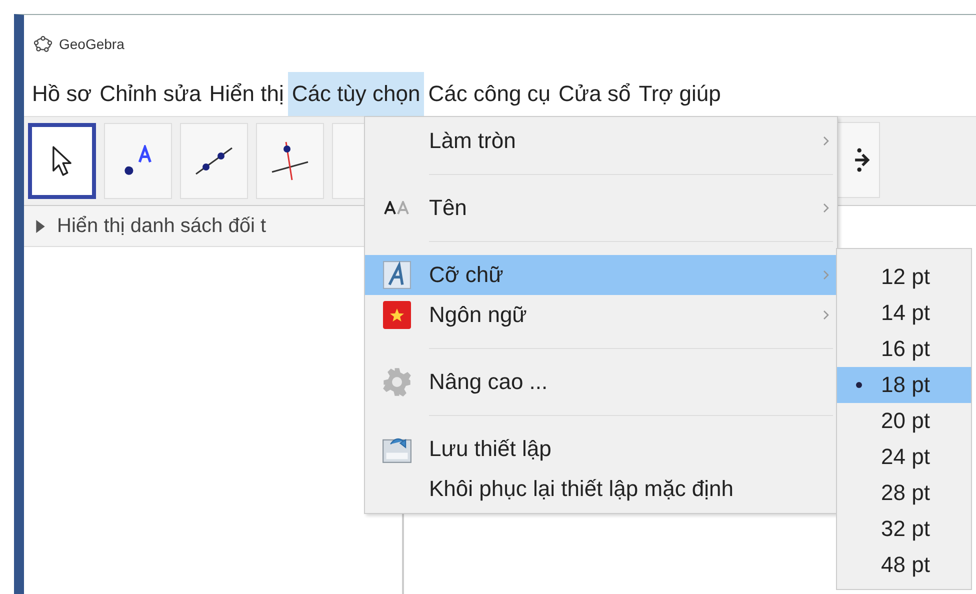 This screenshot has width=976, height=594. I want to click on point-tool-button, so click(138, 161).